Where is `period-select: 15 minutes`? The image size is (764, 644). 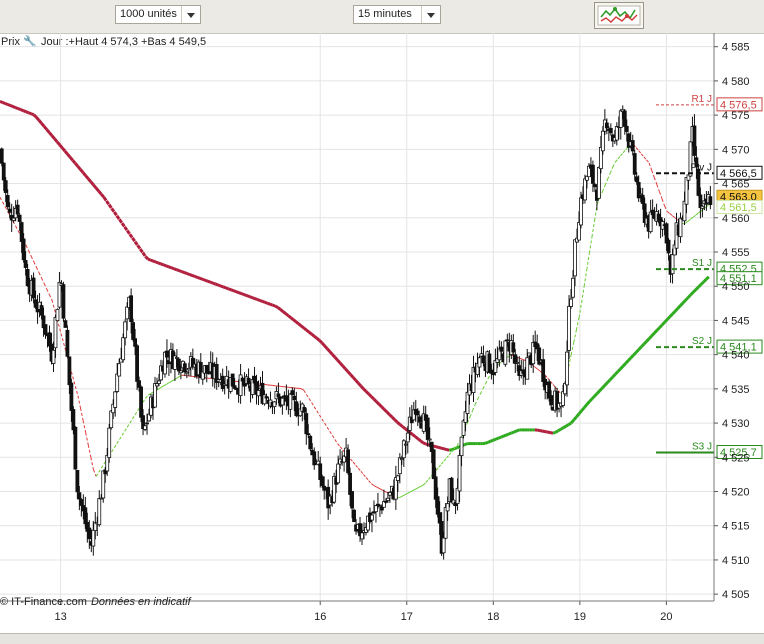 period-select: 15 minutes is located at coordinates (397, 14).